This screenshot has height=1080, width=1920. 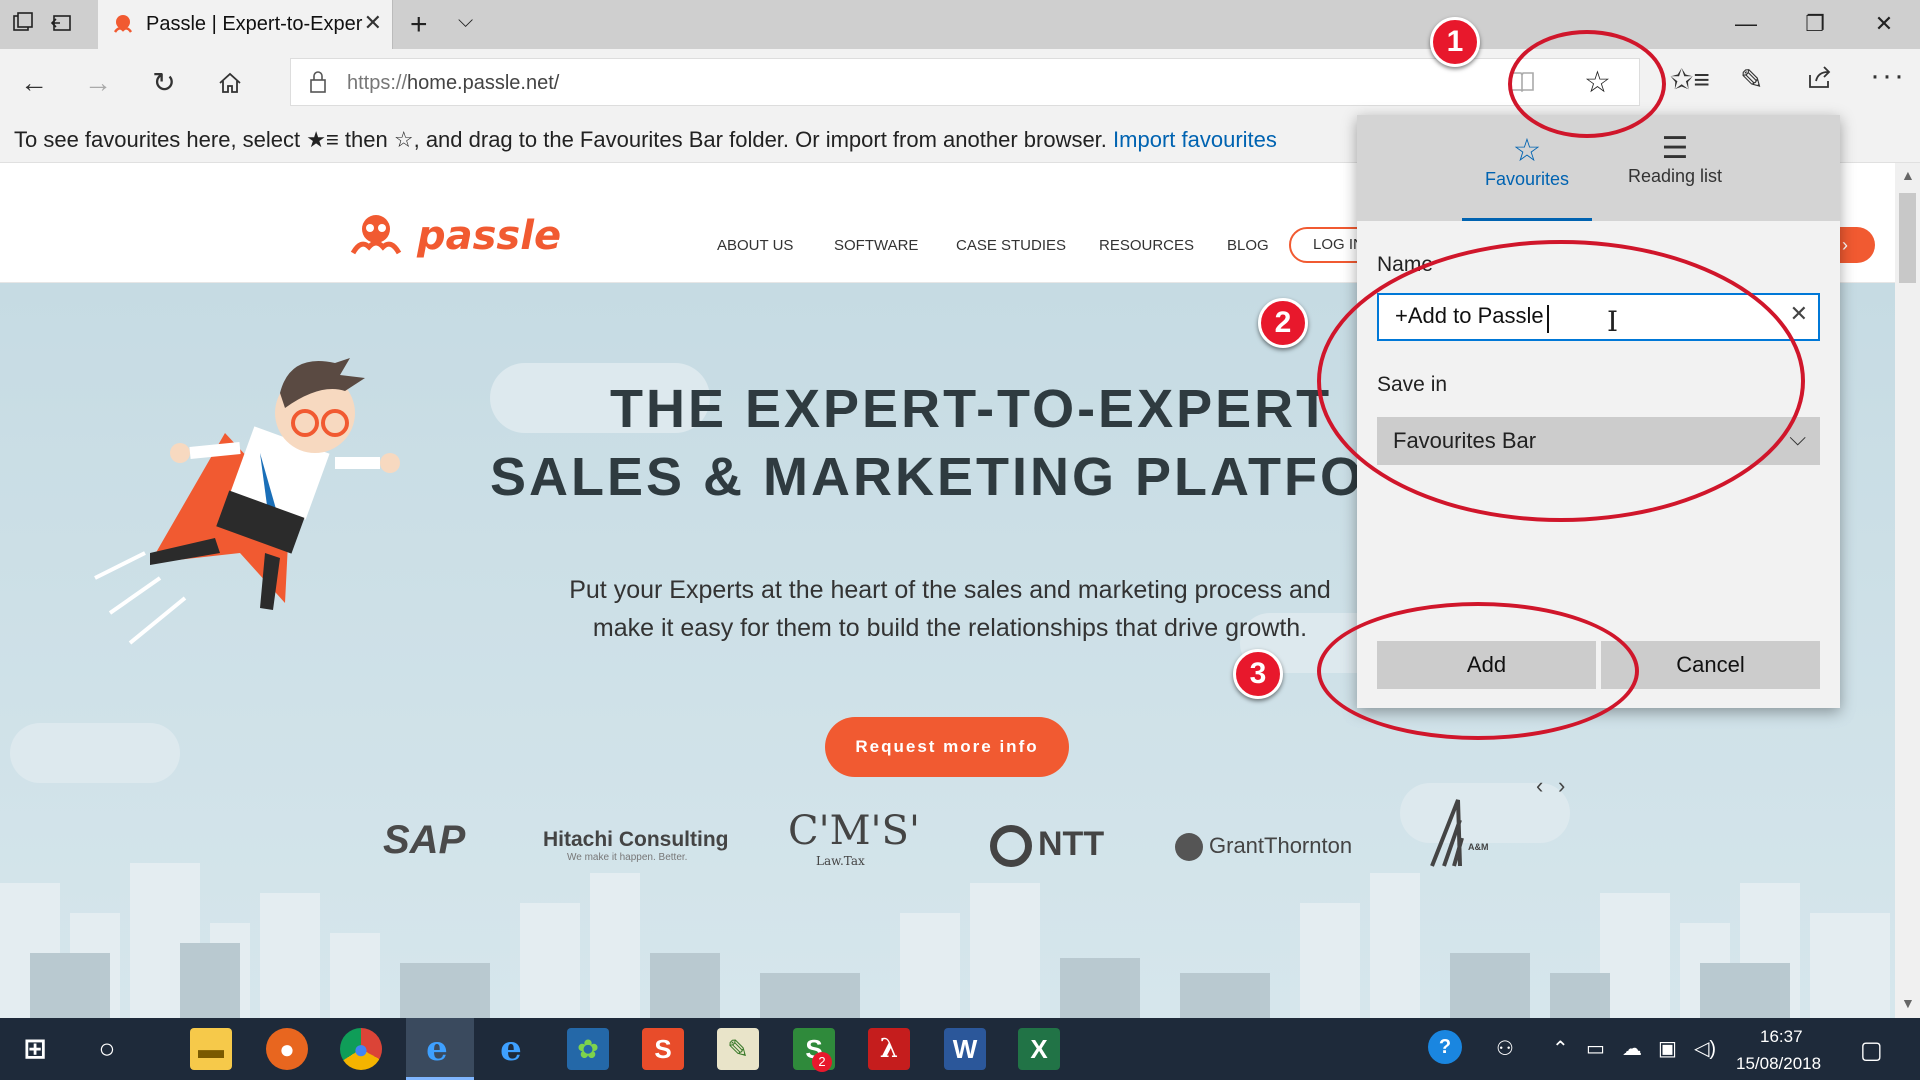 I want to click on onedrive-icon: ☁, so click(x=1632, y=1048).